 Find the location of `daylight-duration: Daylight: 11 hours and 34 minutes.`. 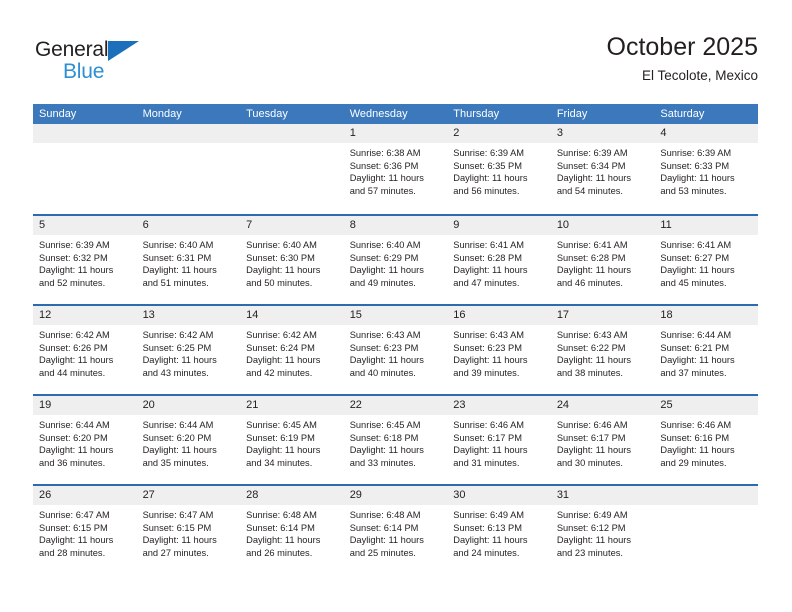

daylight-duration: Daylight: 11 hours and 34 minutes. is located at coordinates (283, 456).